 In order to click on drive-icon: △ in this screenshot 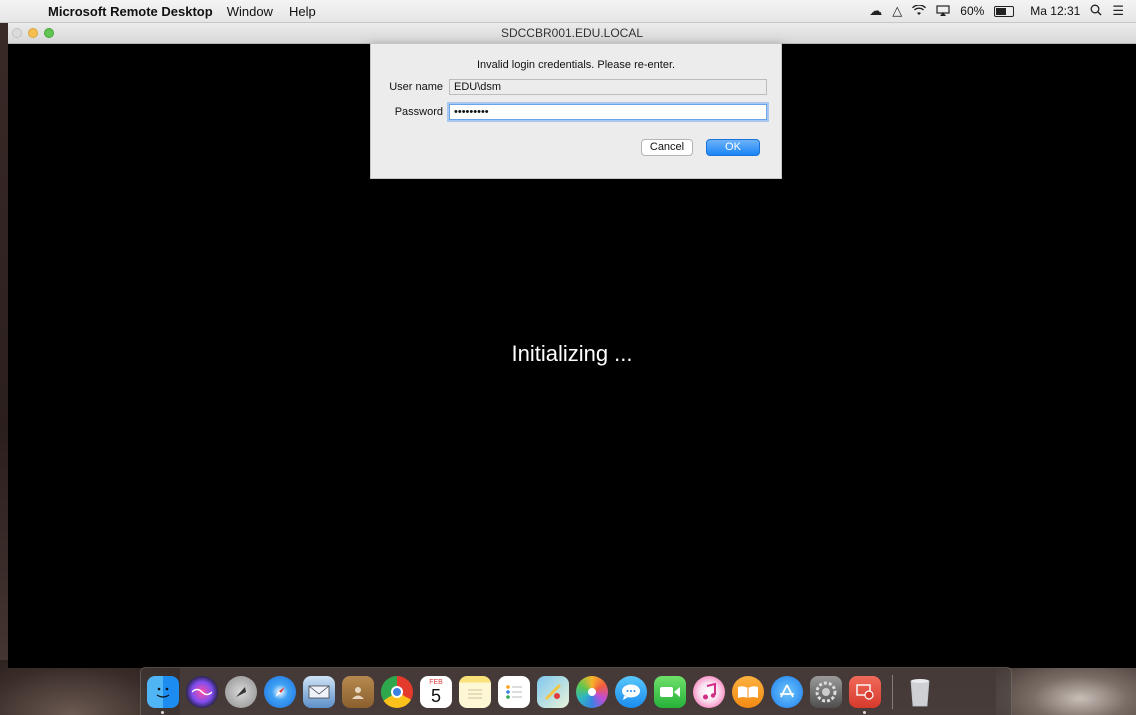, I will do `click(897, 11)`.